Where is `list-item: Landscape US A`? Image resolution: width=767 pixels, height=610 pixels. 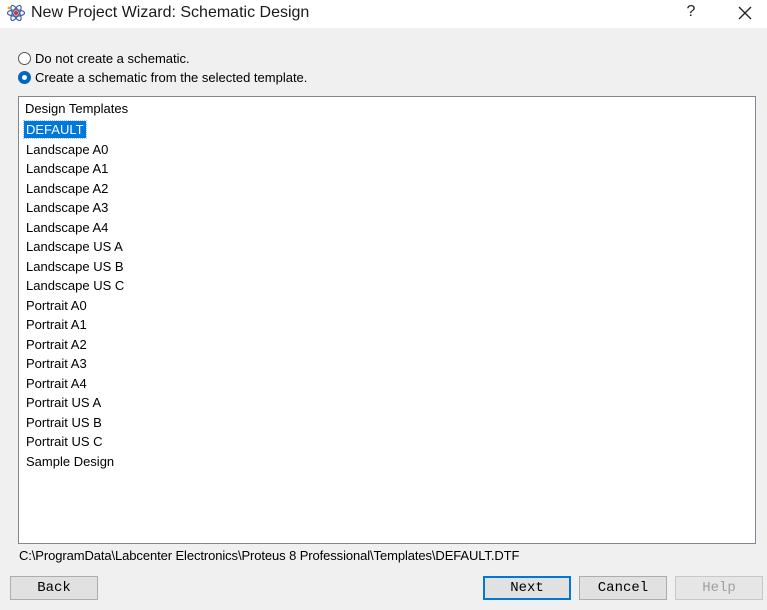 list-item: Landscape US A is located at coordinates (75, 248).